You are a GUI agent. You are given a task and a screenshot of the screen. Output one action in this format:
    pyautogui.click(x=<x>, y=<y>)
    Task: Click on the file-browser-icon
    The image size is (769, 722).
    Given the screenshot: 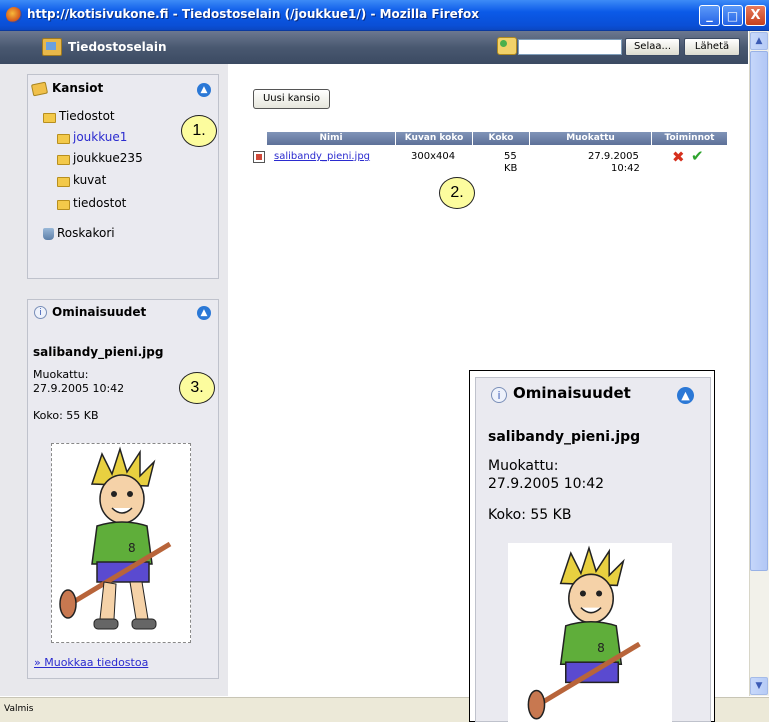 What is the action you would take?
    pyautogui.click(x=52, y=47)
    